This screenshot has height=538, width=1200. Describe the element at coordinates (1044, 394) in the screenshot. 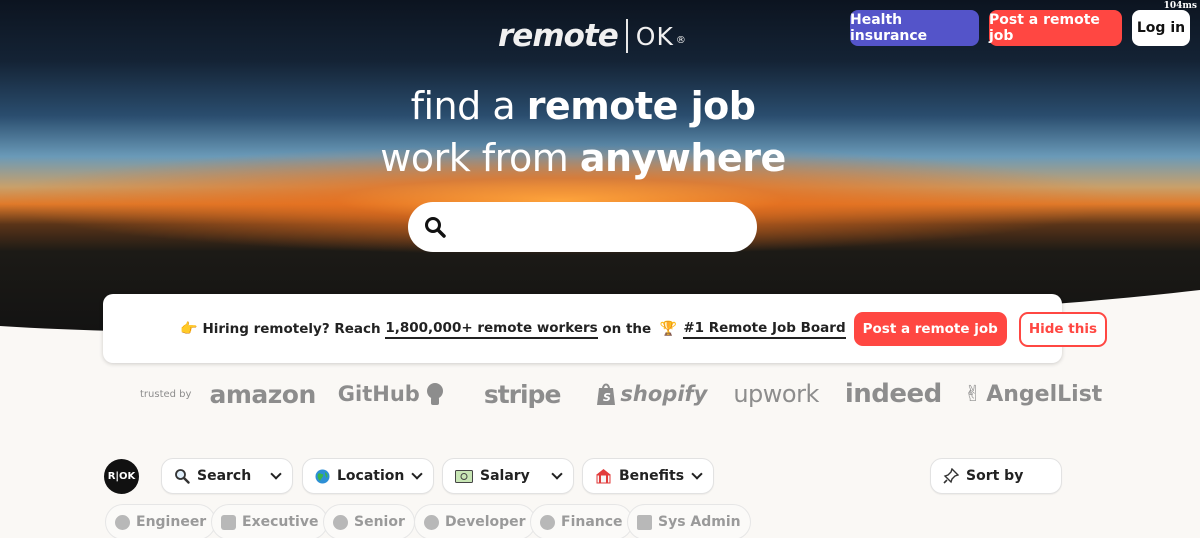

I see `angellist-logo-text: AngelList` at that location.